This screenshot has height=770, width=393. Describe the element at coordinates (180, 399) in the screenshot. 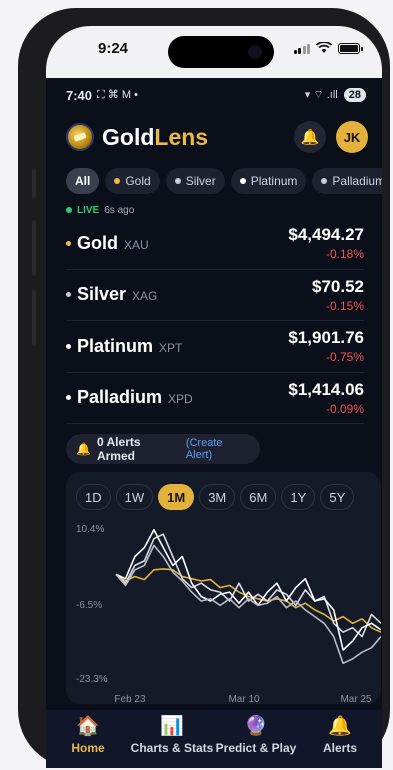

I see `metal-symbol: XPD` at that location.